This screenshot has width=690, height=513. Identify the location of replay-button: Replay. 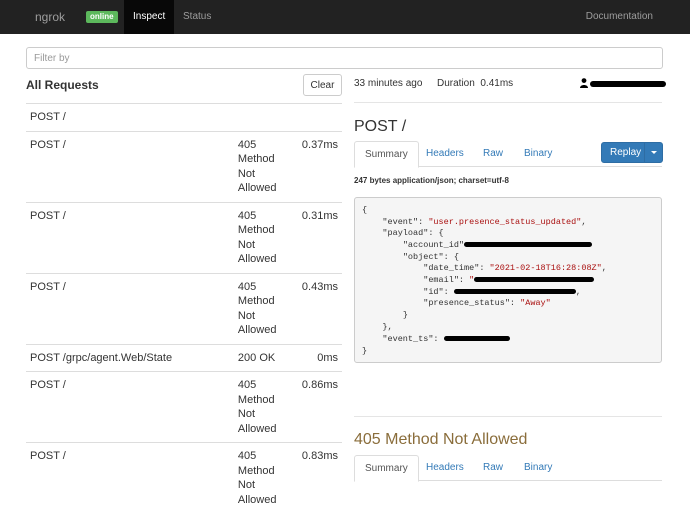
(632, 152).